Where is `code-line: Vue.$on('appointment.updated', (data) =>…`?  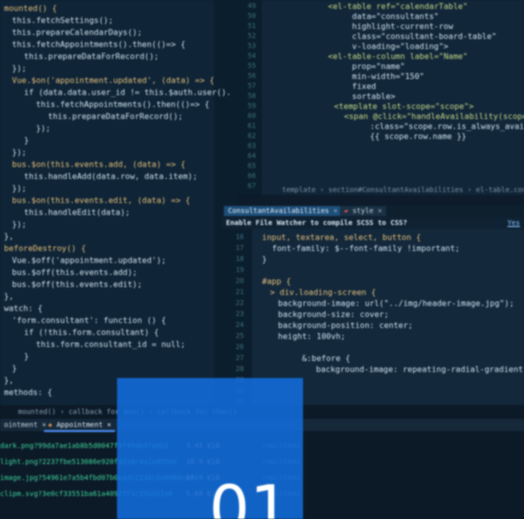 code-line: Vue.$on('appointment.updated', (data) =>… is located at coordinates (113, 81).